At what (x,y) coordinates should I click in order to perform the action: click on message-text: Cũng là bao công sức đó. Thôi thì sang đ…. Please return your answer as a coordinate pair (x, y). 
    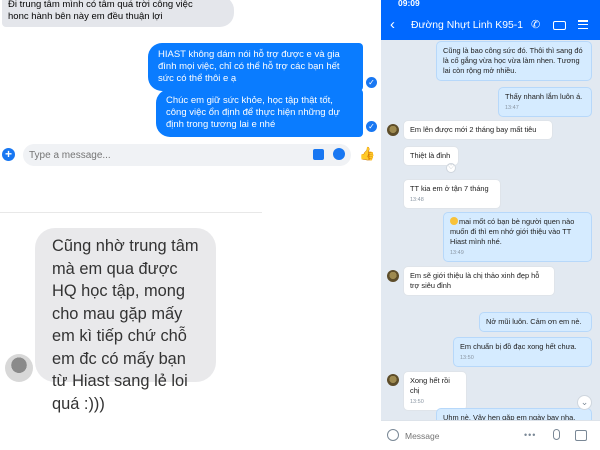
    Looking at the image, I should click on (513, 60).